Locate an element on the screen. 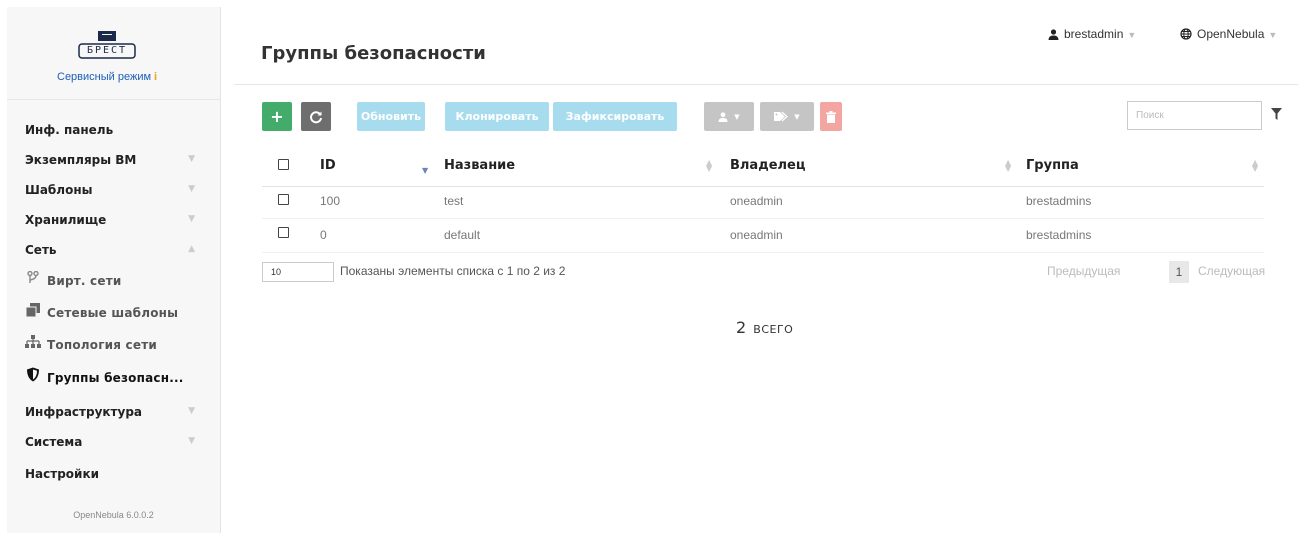  column-header-group: Группа is located at coordinates (1052, 165).